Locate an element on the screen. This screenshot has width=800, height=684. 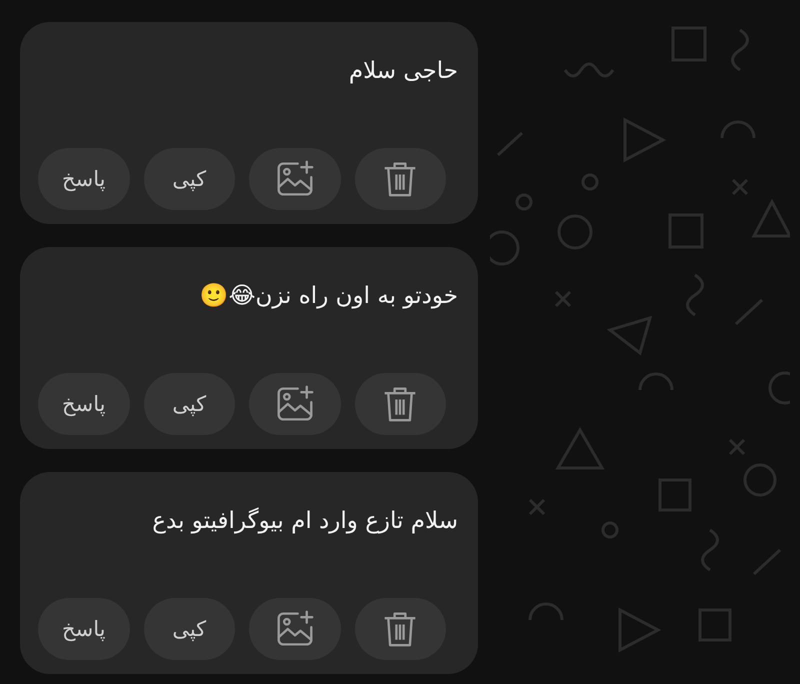
message-text: حاجی سلام is located at coordinates (403, 71).